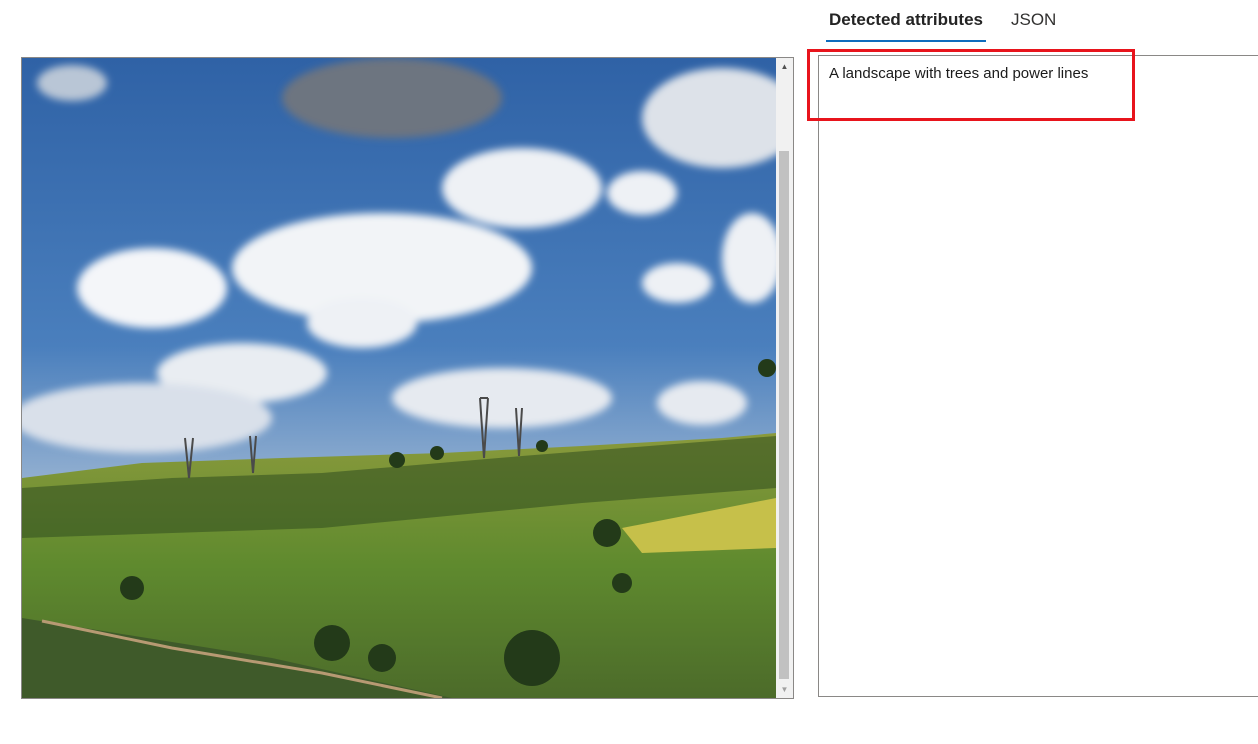 Image resolution: width=1258 pixels, height=744 pixels. I want to click on scroll-down-arrow-icon: ▼, so click(784, 689).